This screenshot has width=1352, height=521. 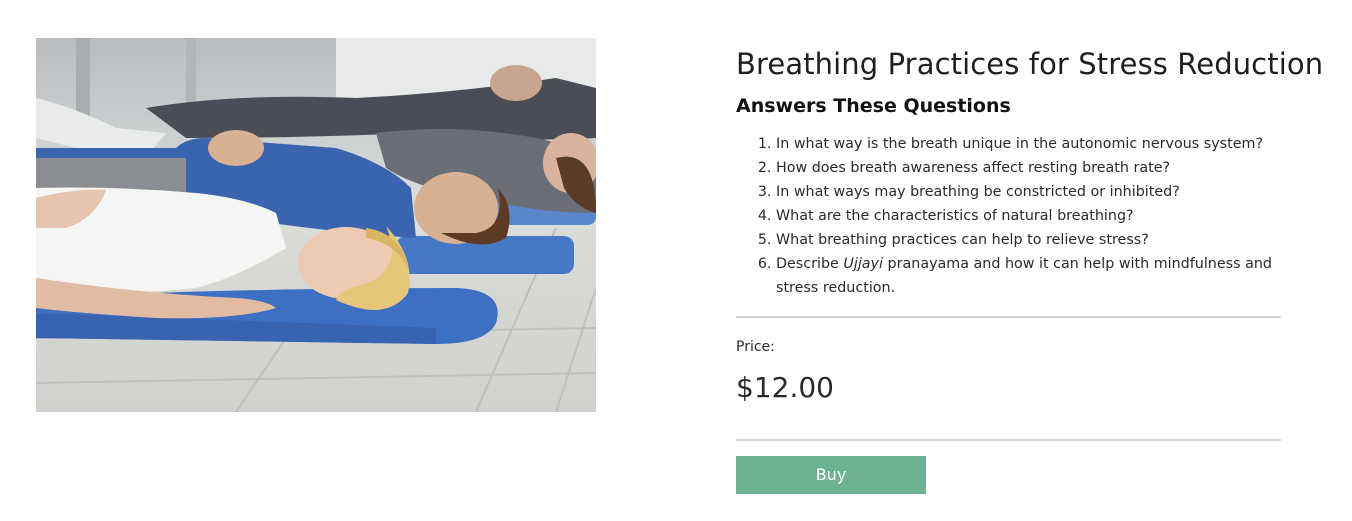 What do you see at coordinates (1030, 64) in the screenshot?
I see `product-title: Breathing Practices for Stress Reduction` at bounding box center [1030, 64].